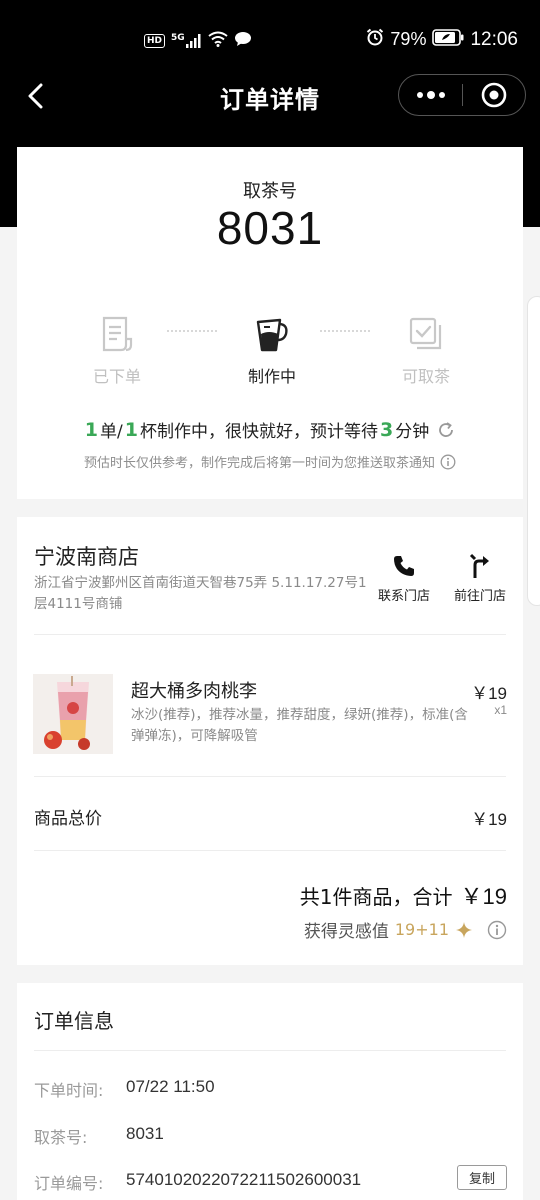 The image size is (540, 1200). What do you see at coordinates (270, 95) in the screenshot?
I see `navbar: 订单详情` at bounding box center [270, 95].